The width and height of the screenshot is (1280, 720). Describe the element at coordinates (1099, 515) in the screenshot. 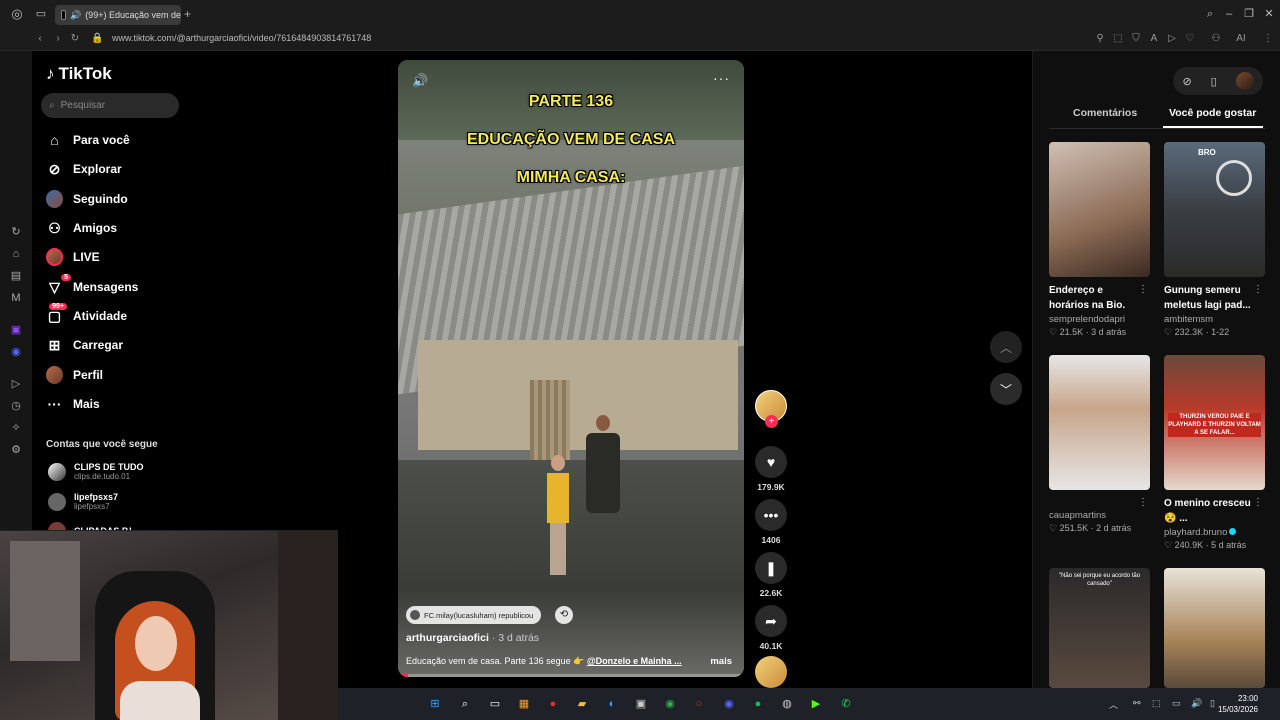

I see `card-user: cauapmartins` at that location.